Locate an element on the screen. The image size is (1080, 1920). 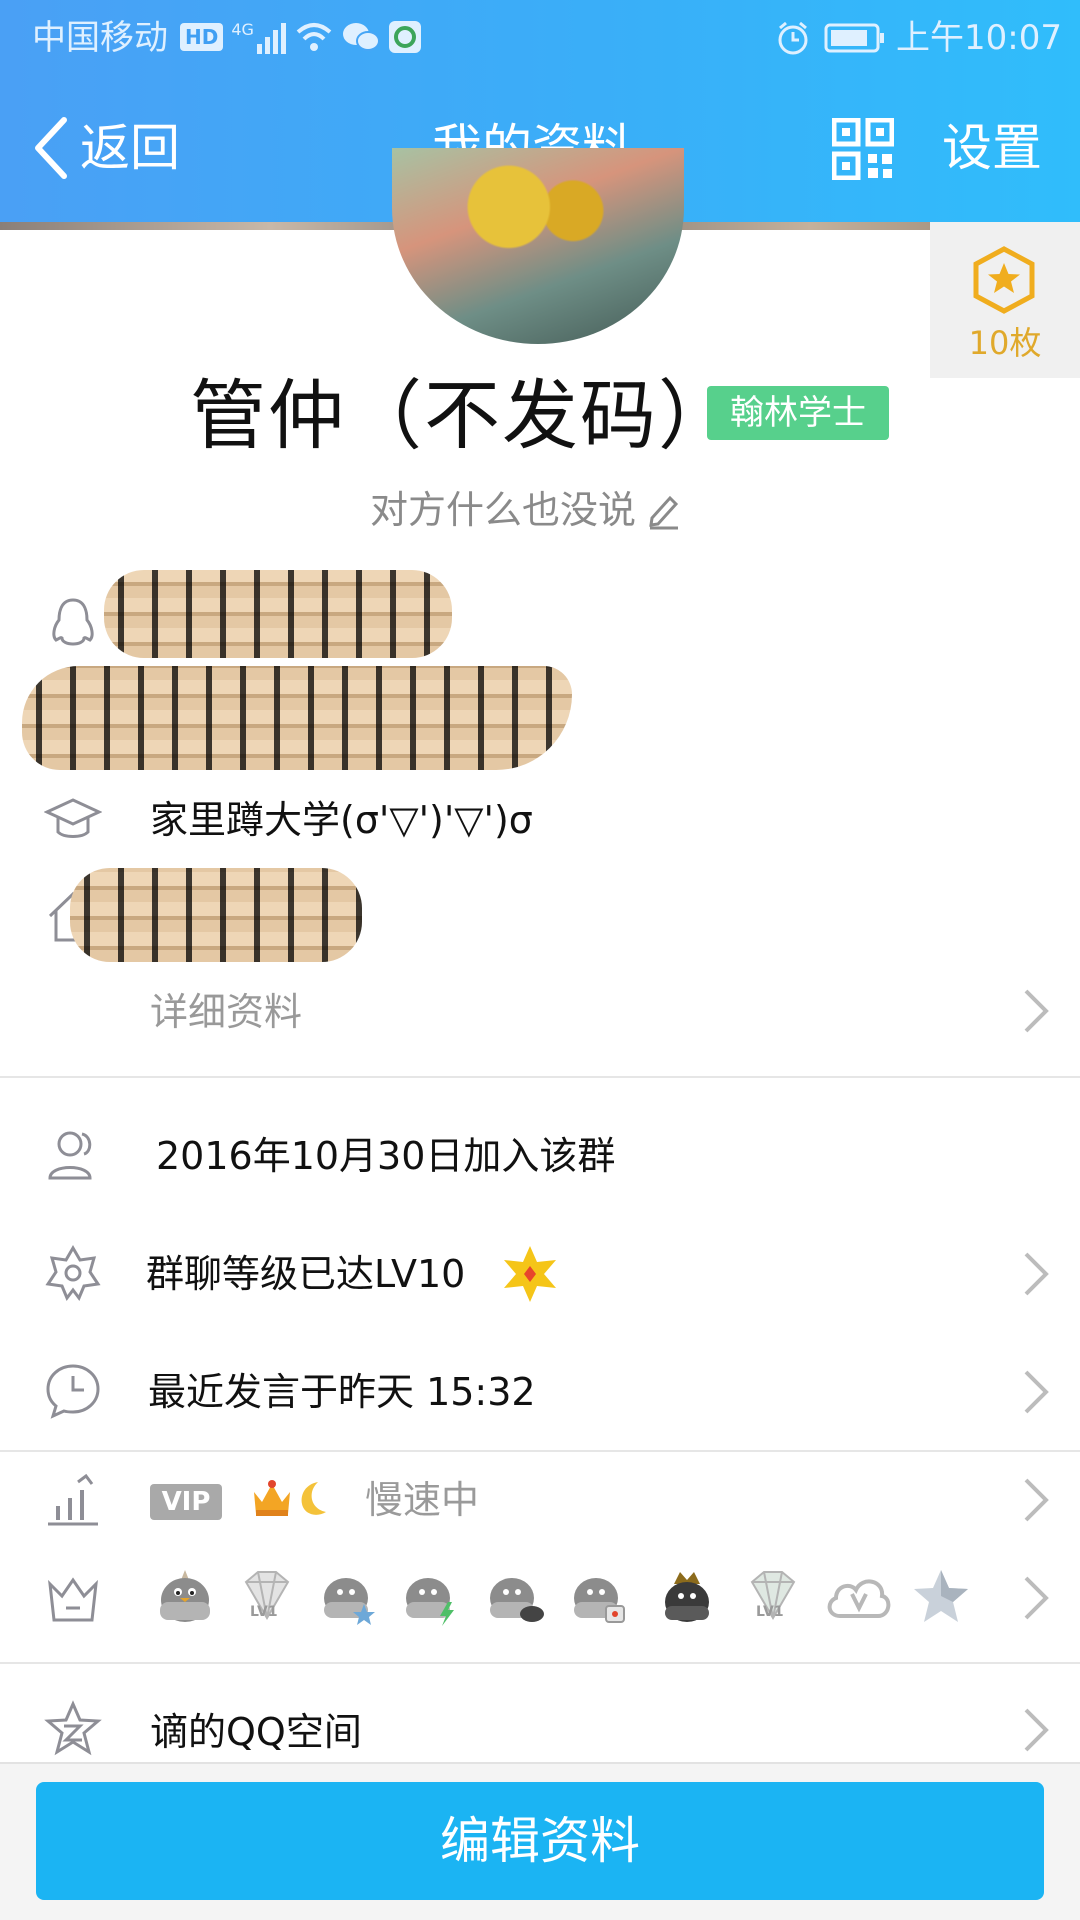
diamond-lv1-badge: LV1 is located at coordinates (267, 1597).